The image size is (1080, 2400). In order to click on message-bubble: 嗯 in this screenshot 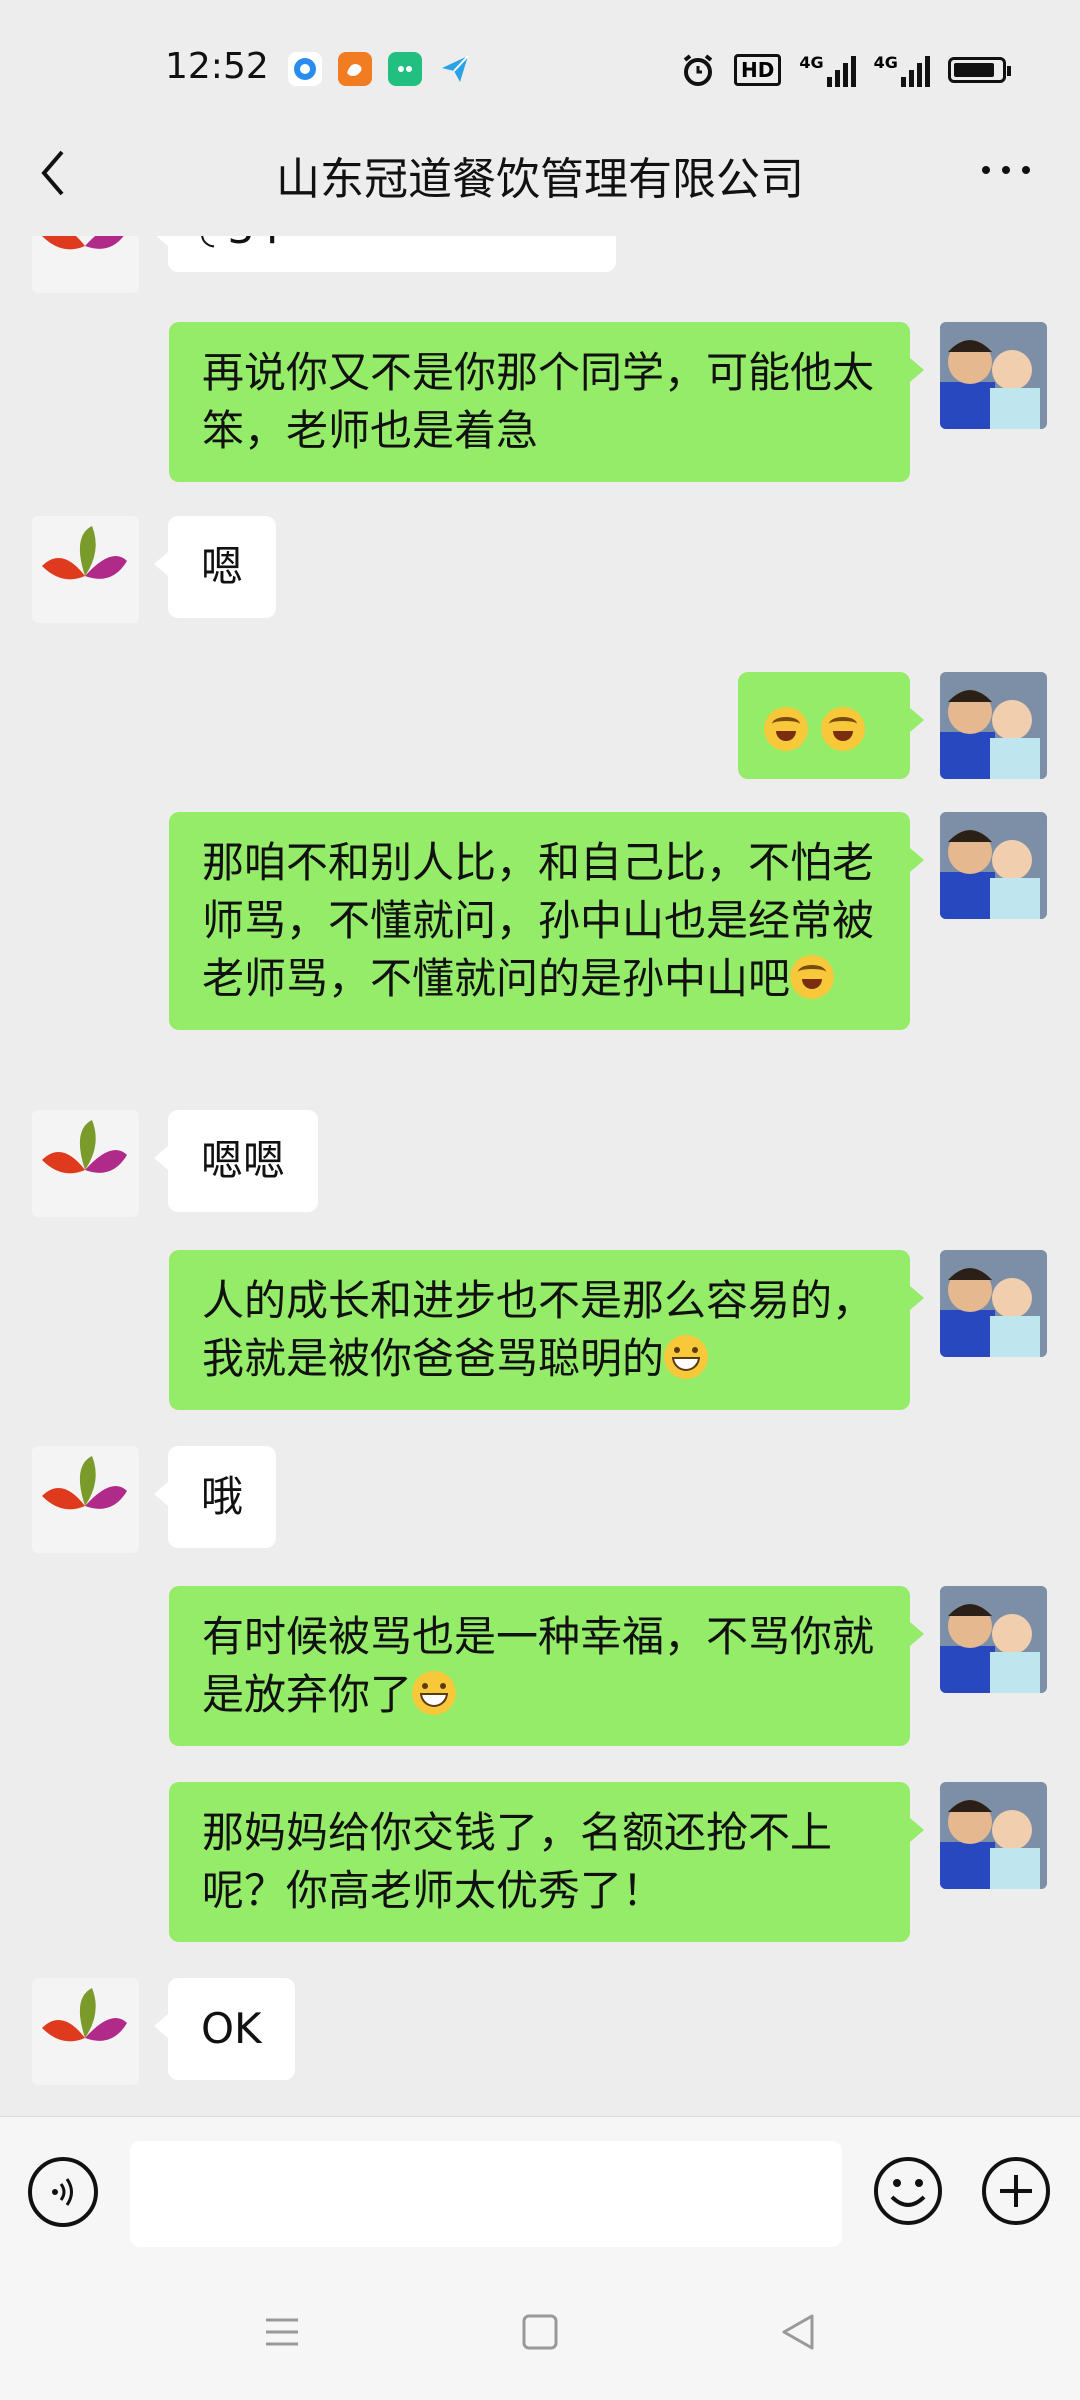, I will do `click(215, 567)`.